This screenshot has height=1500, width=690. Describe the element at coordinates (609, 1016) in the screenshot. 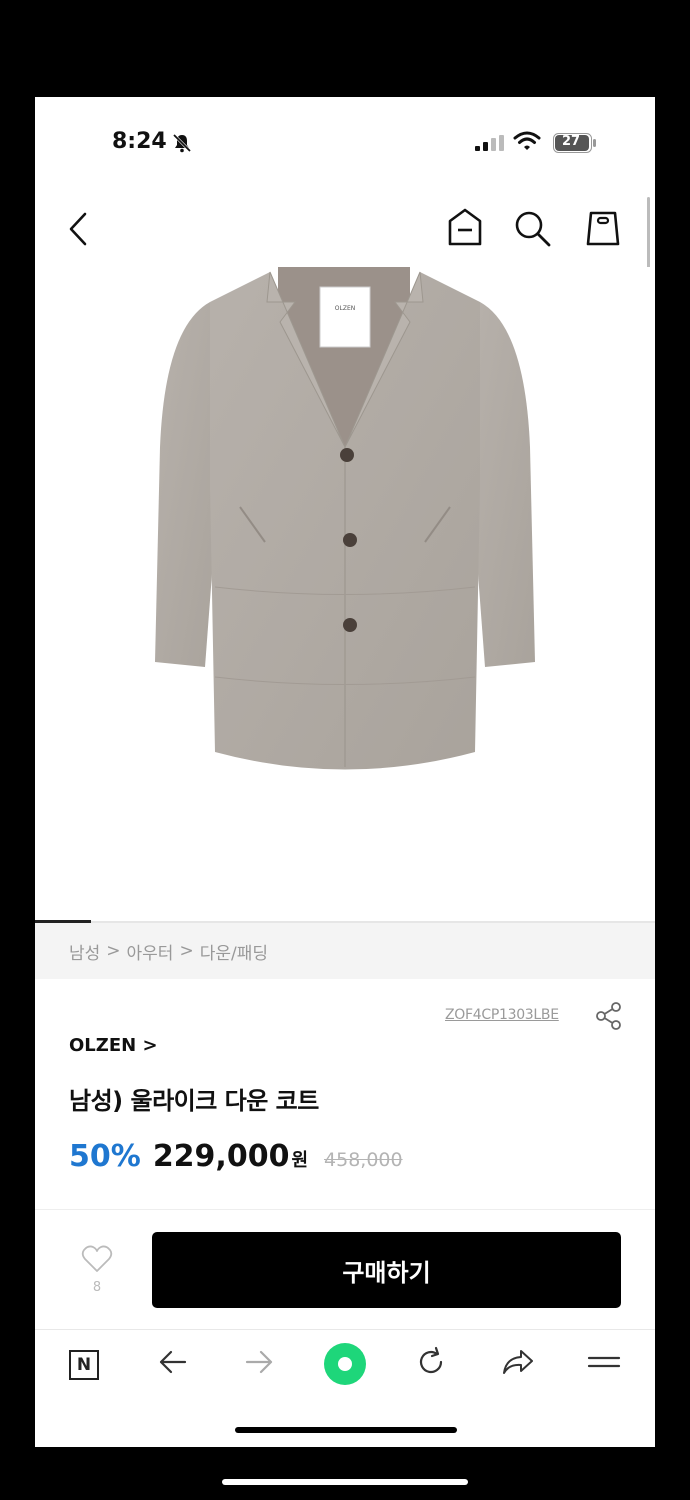

I see `share-icon` at that location.